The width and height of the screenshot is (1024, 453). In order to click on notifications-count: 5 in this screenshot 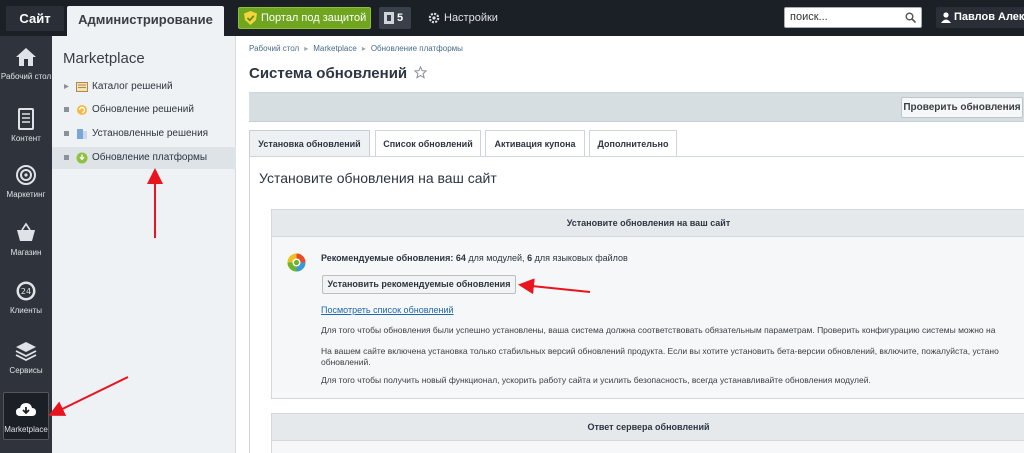, I will do `click(400, 18)`.